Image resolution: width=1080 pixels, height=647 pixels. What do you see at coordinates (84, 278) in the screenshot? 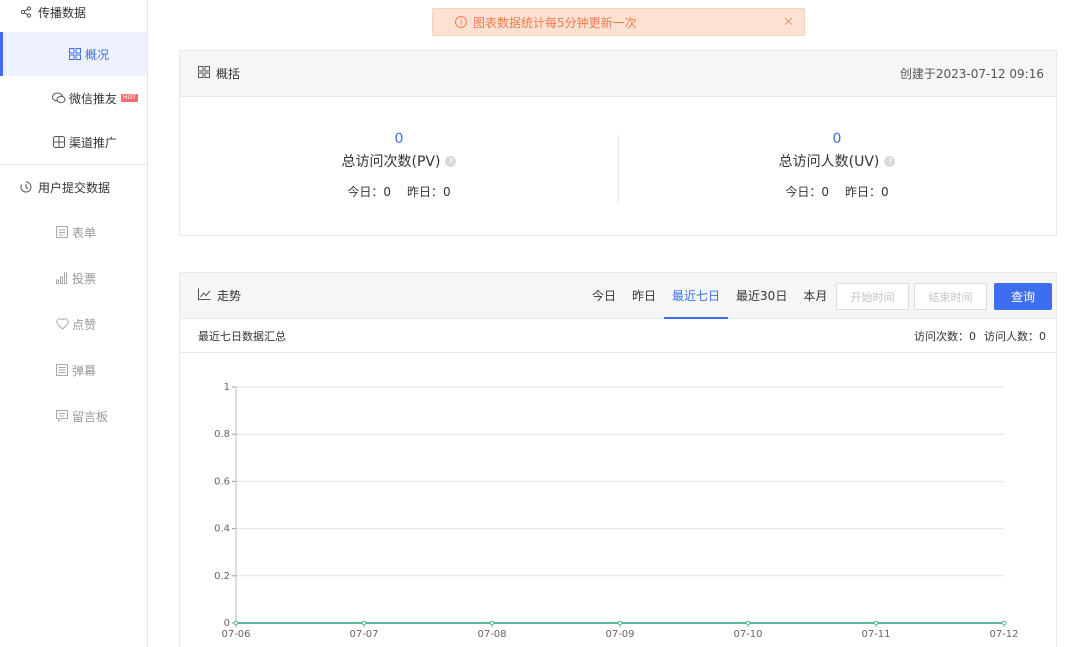
I see `sidebar-item-label: 投票` at bounding box center [84, 278].